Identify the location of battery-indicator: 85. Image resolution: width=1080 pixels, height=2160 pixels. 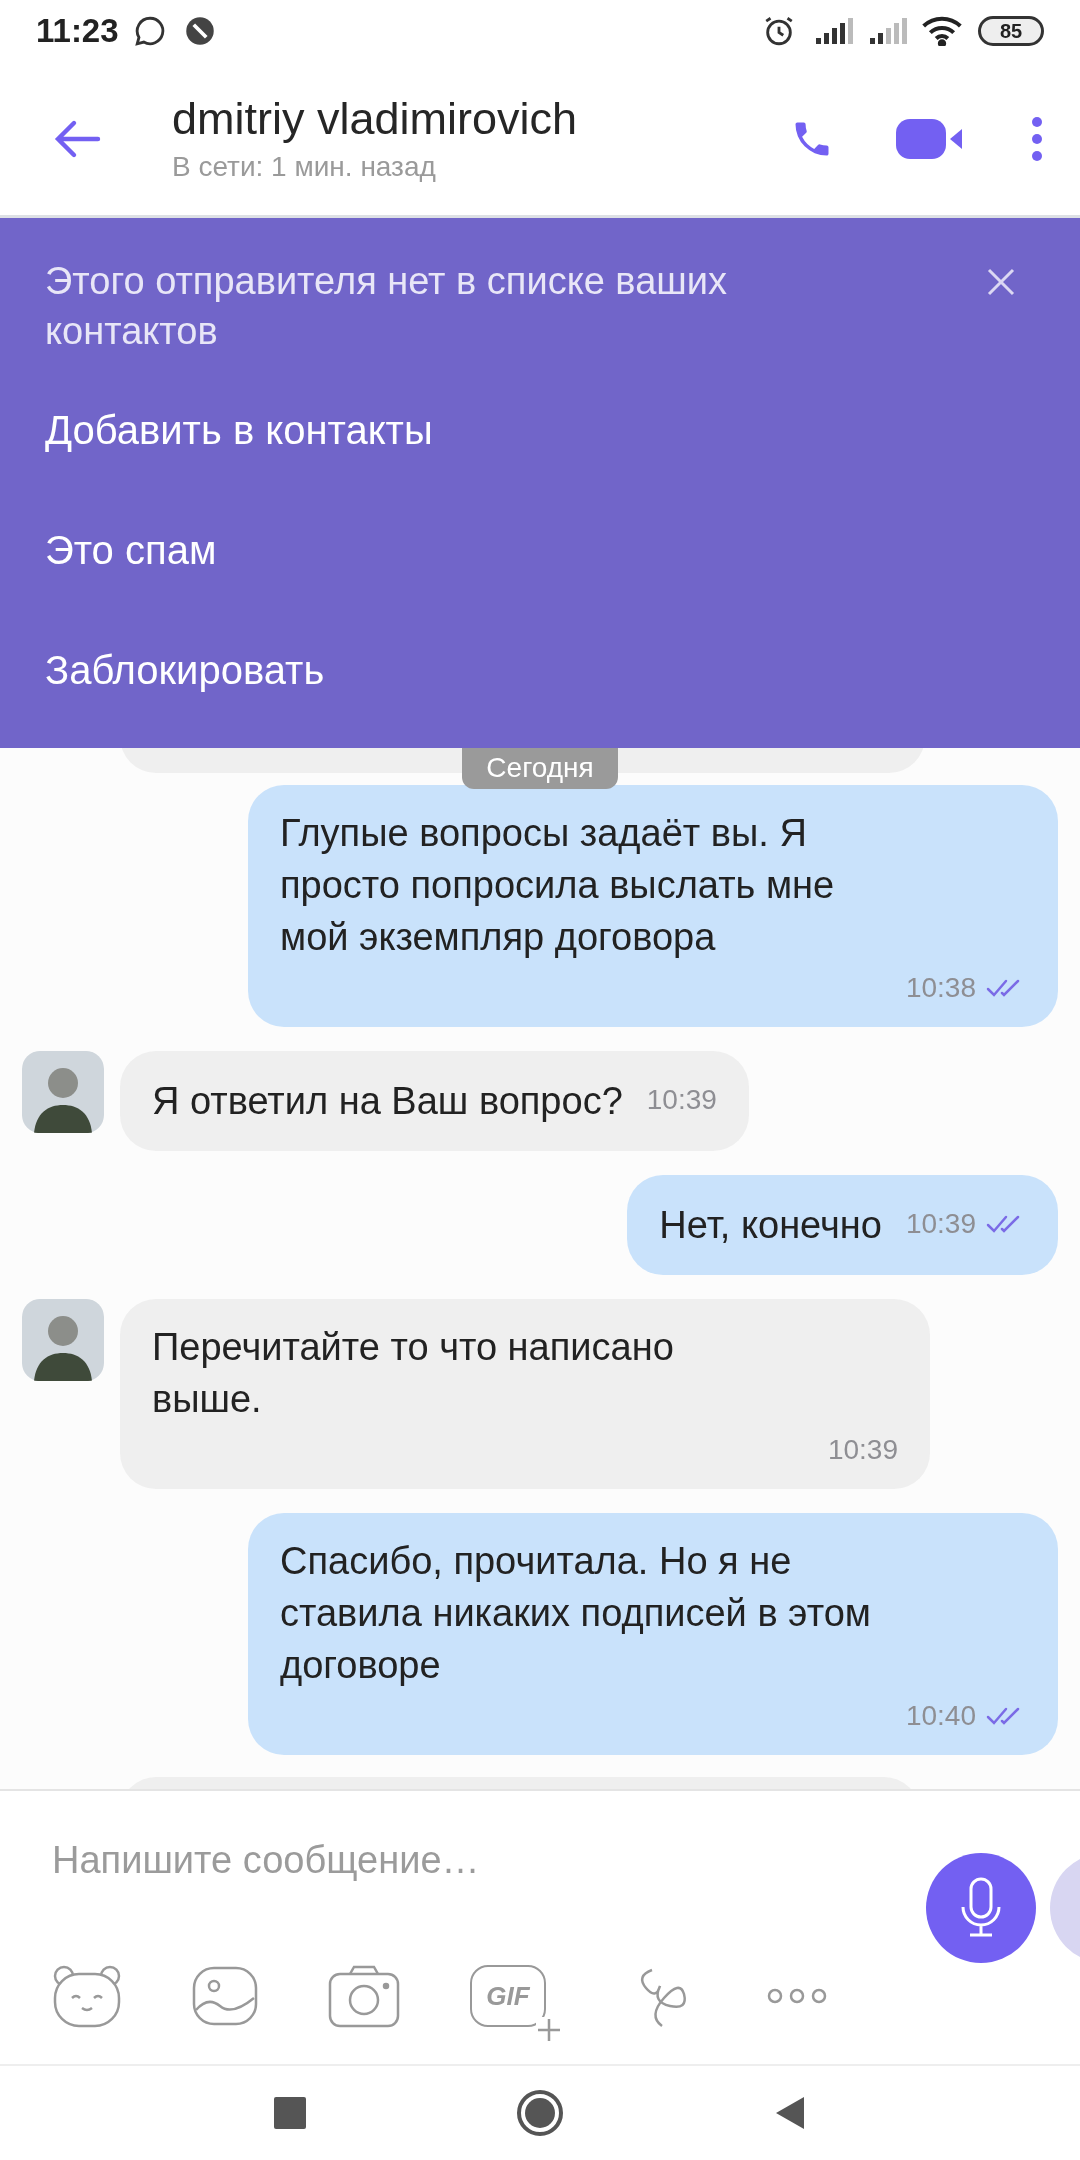
(1011, 31).